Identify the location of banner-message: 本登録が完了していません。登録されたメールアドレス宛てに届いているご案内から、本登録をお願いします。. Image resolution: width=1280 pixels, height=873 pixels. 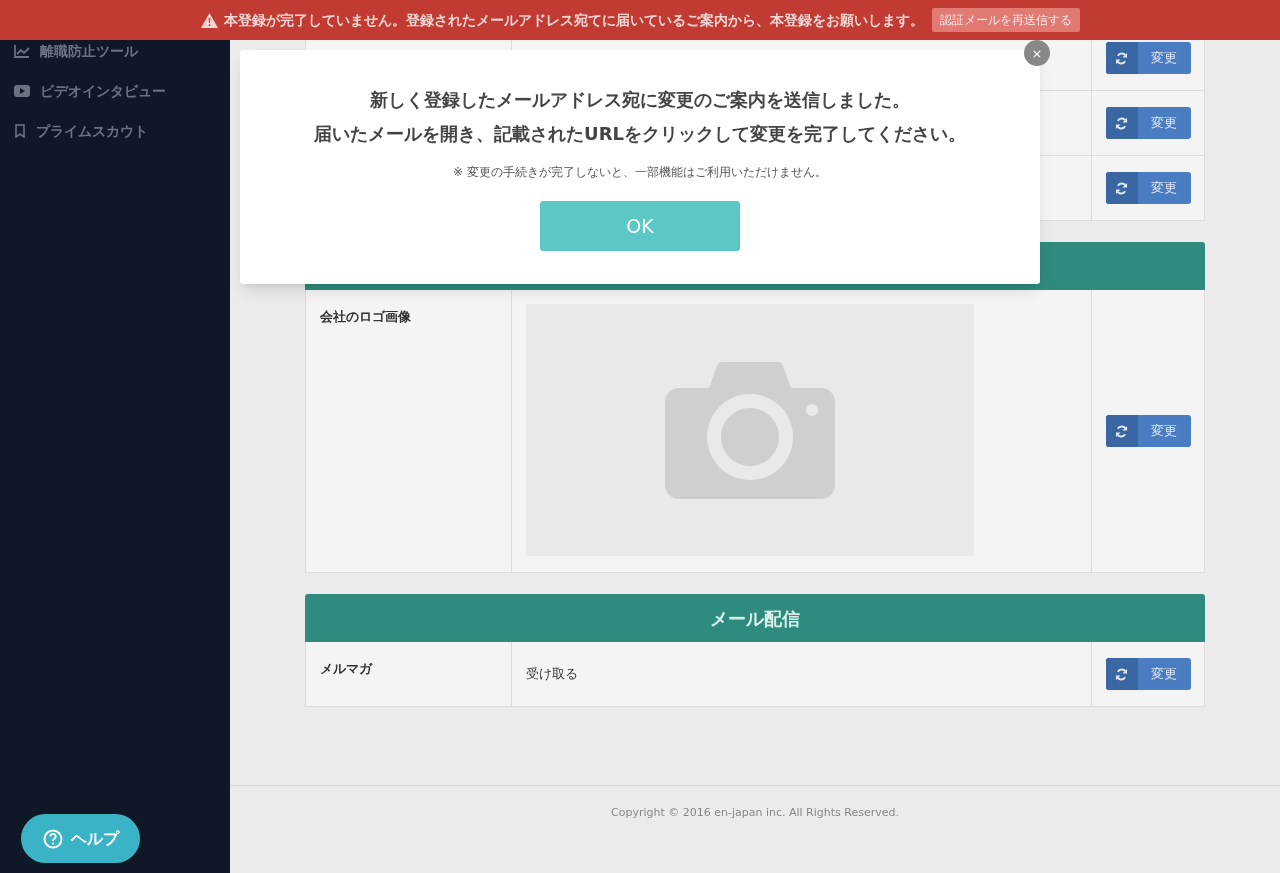
(573, 20).